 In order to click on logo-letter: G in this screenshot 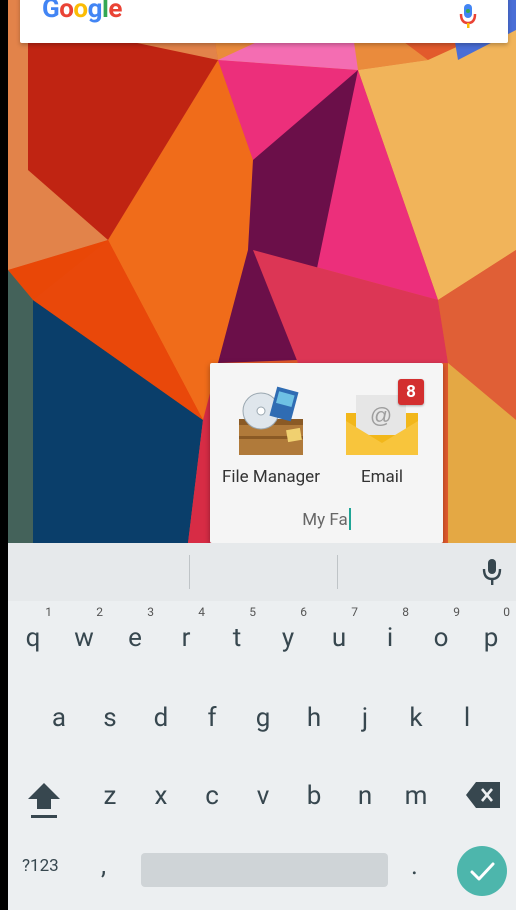, I will do `click(51, 12)`.